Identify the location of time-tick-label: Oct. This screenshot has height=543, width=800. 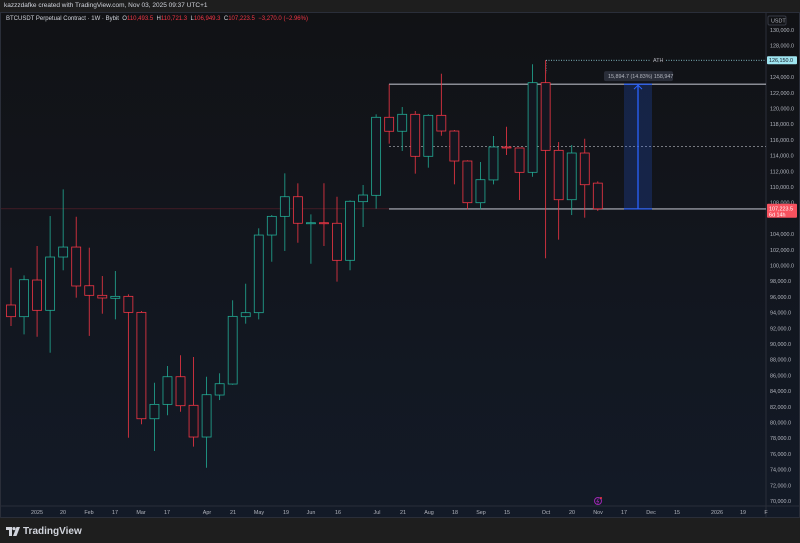
(546, 513).